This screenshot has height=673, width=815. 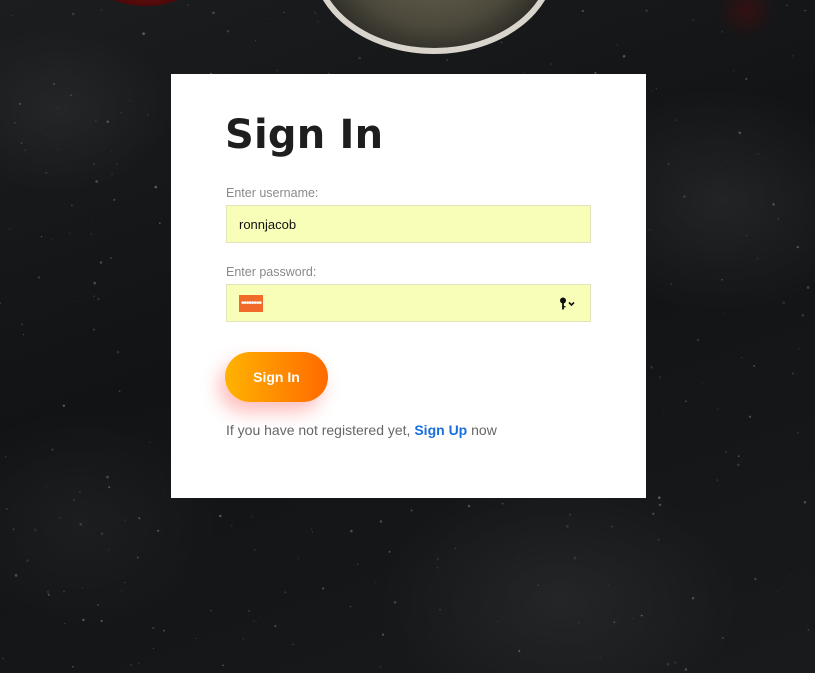 I want to click on page-title: Sign In, so click(x=304, y=135).